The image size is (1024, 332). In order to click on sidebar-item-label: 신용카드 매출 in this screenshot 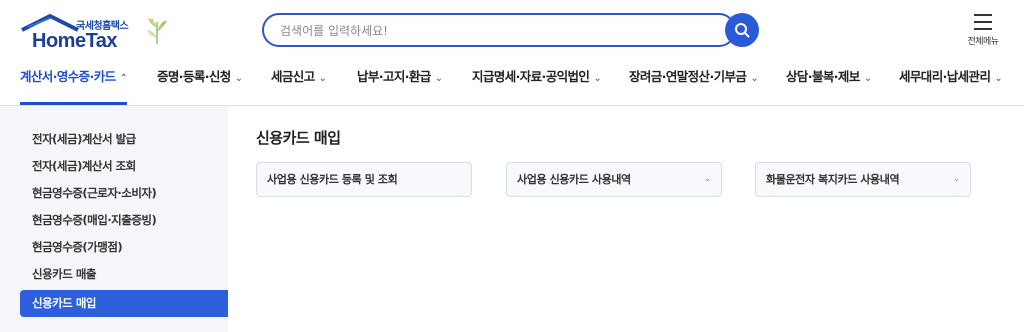, I will do `click(64, 274)`.